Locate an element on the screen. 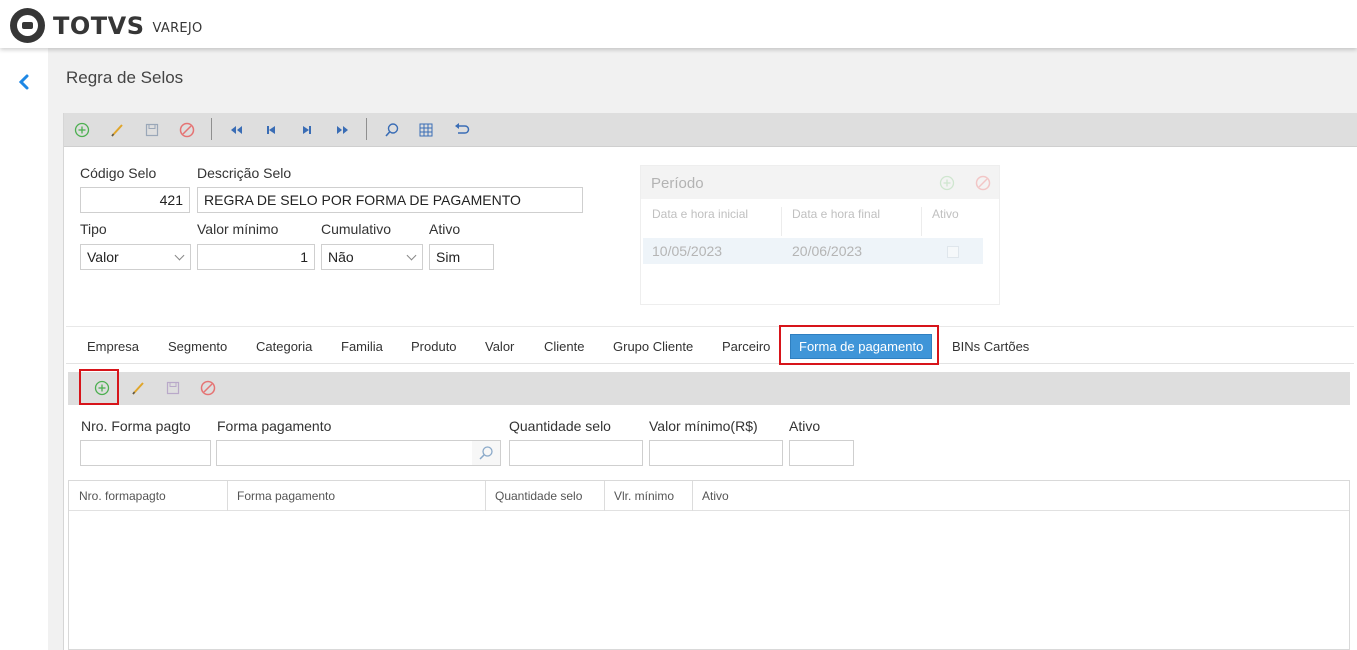 Image resolution: width=1357 pixels, height=650 pixels. grid-col-vlr-minimo: Vlr. mínimo is located at coordinates (644, 496).